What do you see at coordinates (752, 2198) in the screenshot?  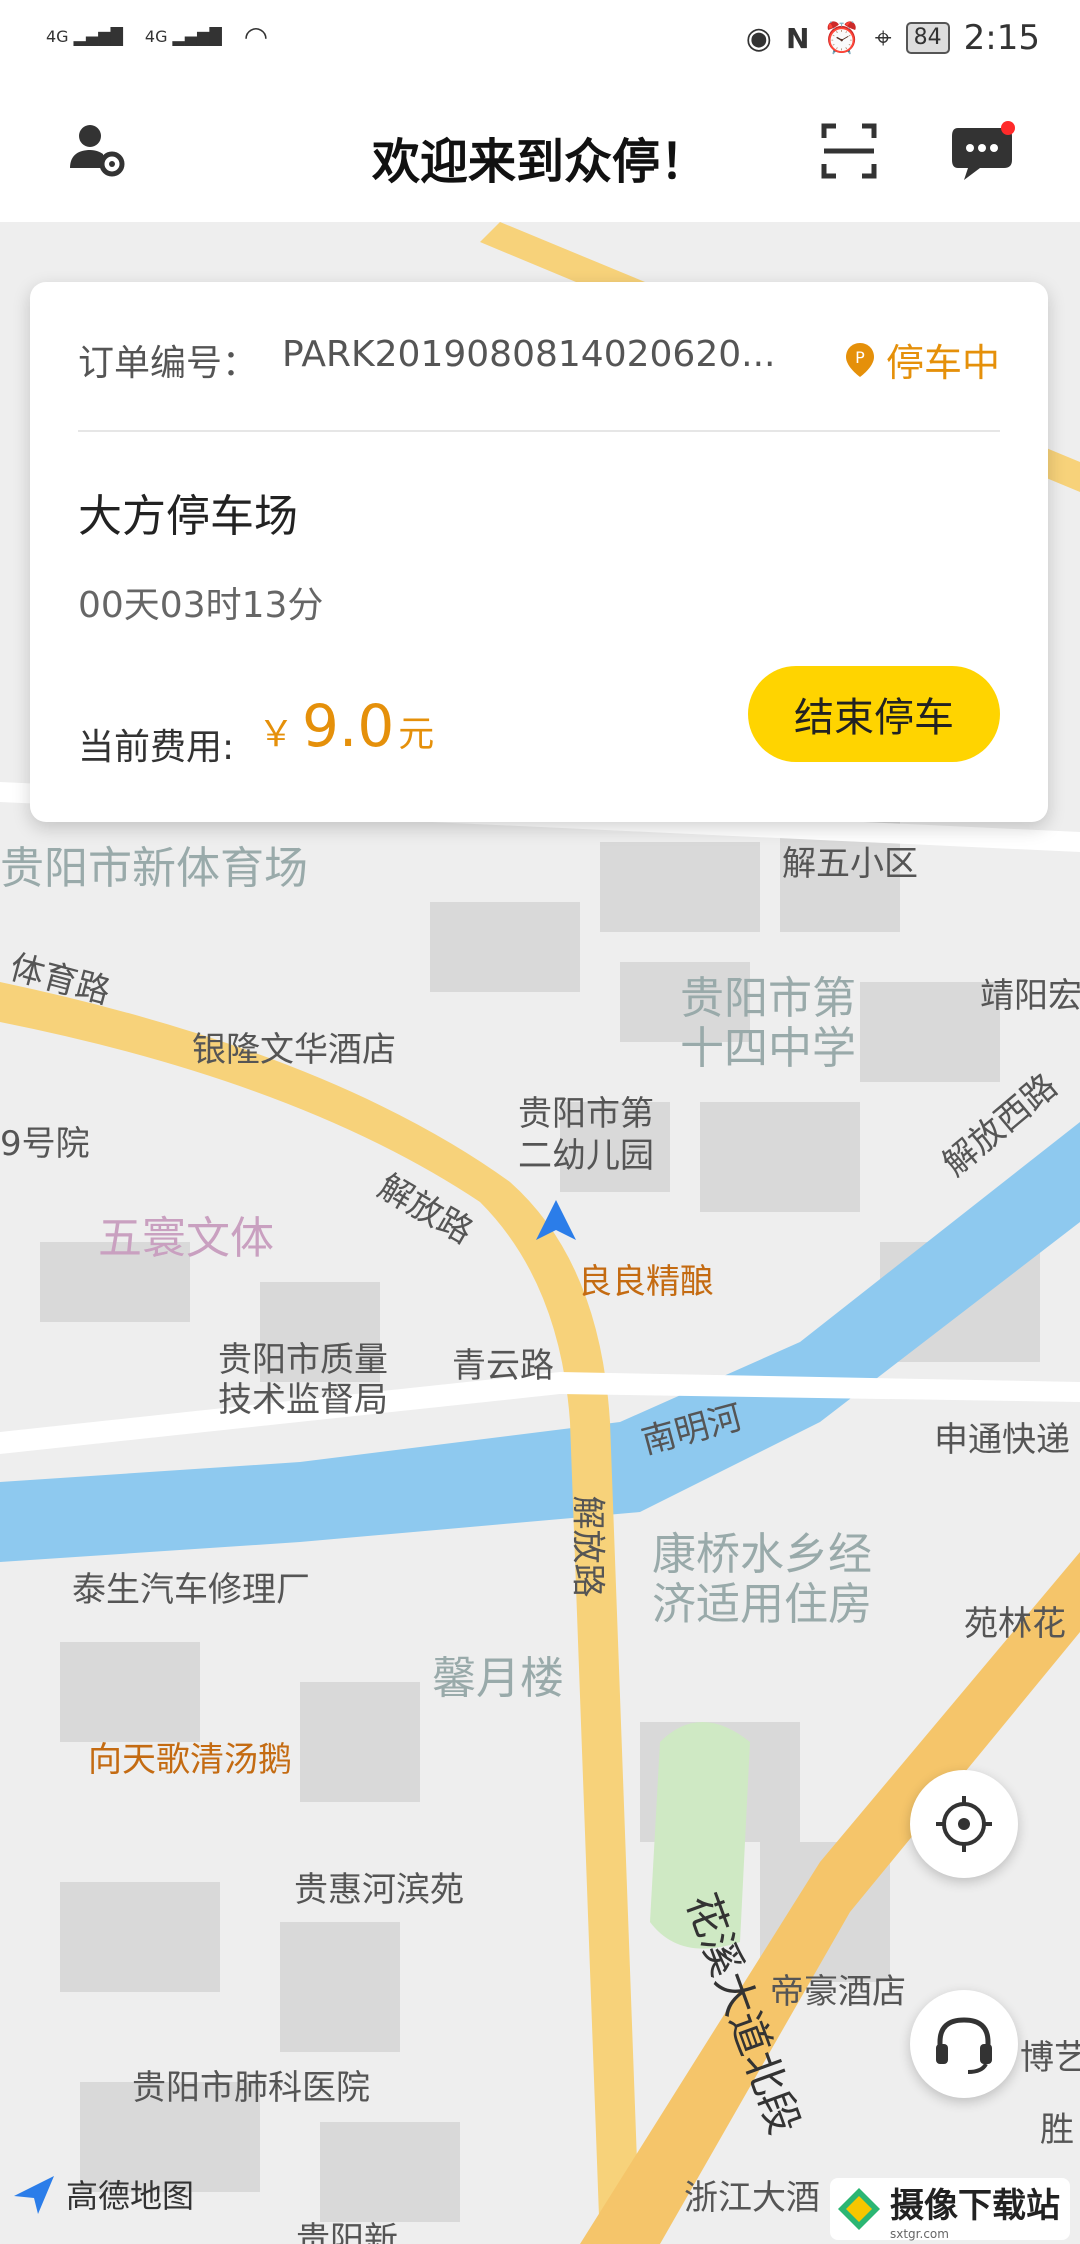 I see `map-label: 浙江大酒` at bounding box center [752, 2198].